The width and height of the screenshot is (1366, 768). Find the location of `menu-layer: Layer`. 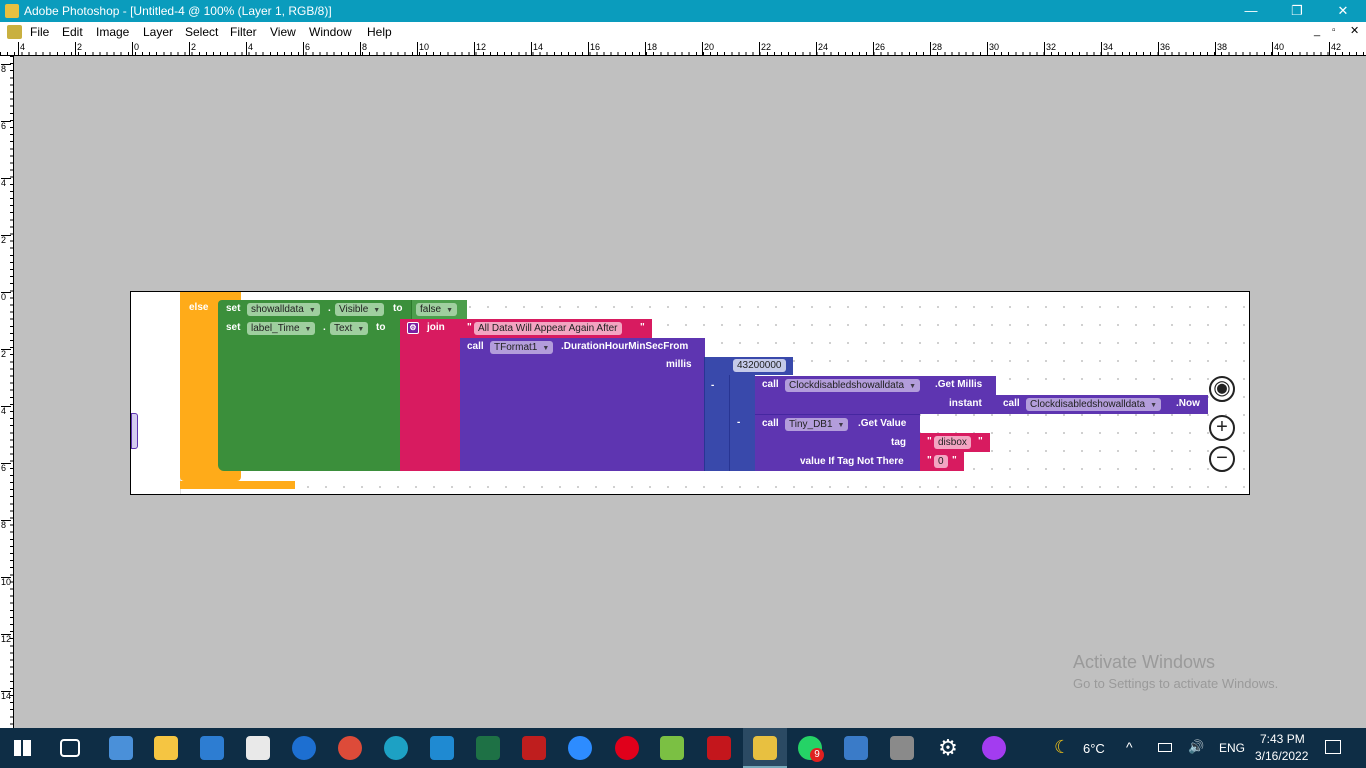

menu-layer: Layer is located at coordinates (158, 32).